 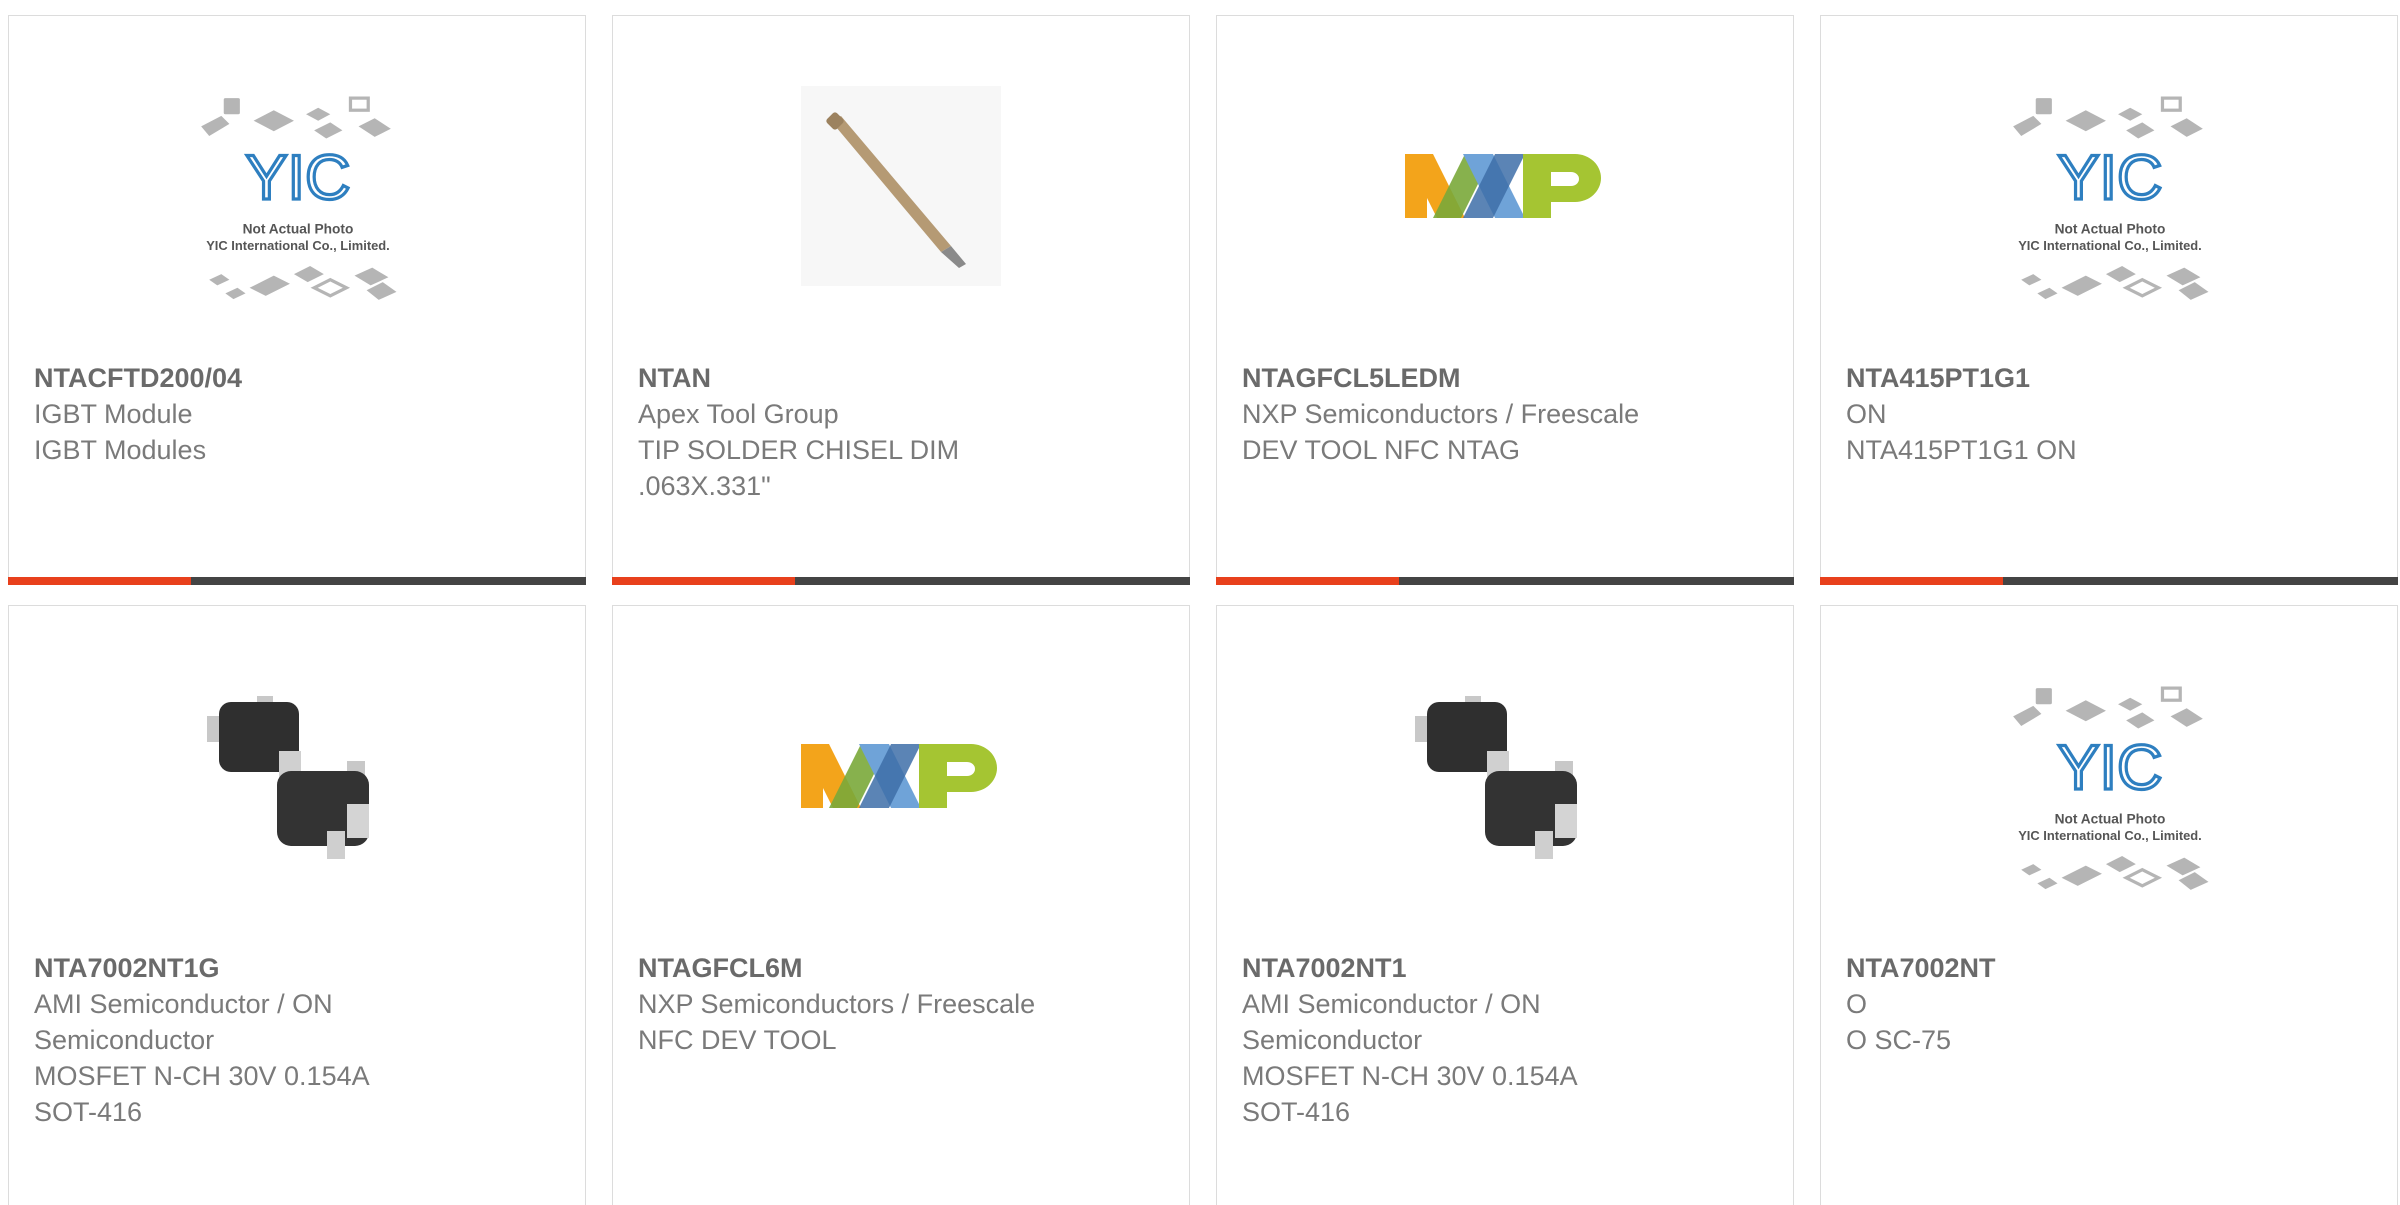 I want to click on part-number-link: NTAGFCL5LEDM, so click(x=1502, y=378).